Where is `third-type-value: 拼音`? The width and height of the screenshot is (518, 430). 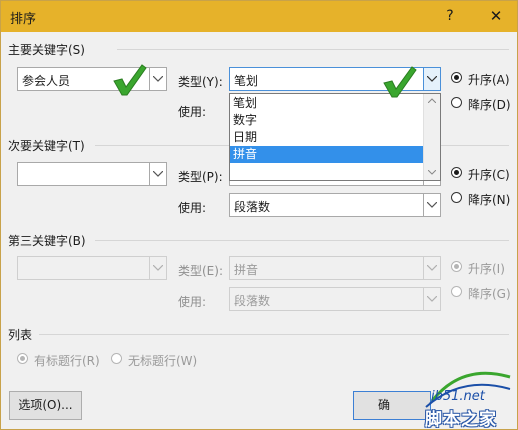
third-type-value: 拼音 is located at coordinates (246, 270).